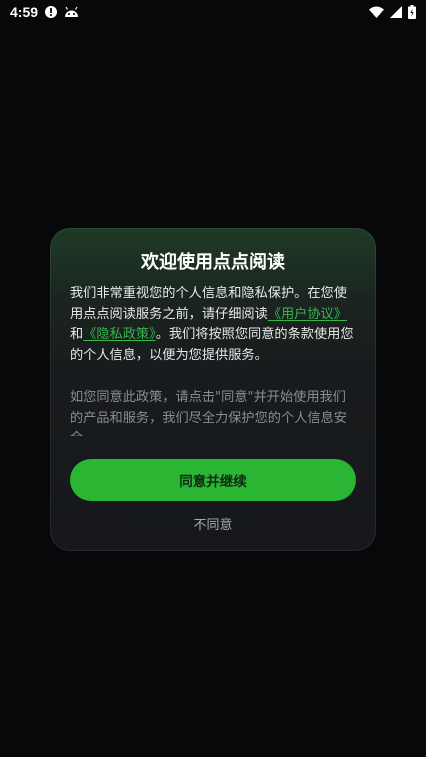 The image size is (426, 757). I want to click on user-agreement-link: 《用户协议》, so click(307, 314).